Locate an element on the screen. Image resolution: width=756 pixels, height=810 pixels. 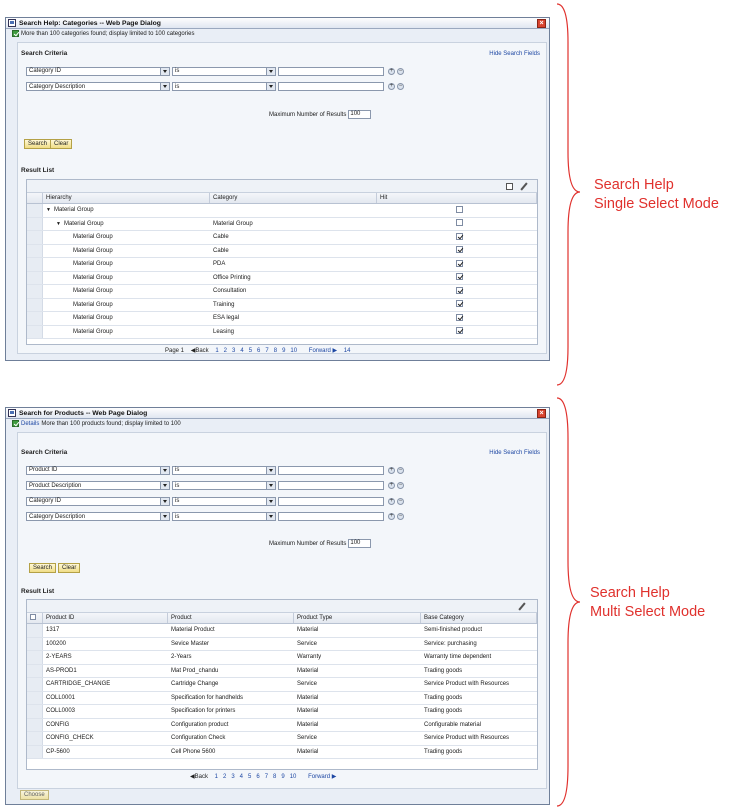
table-row: Material Group Training is located at coordinates (282, 305).